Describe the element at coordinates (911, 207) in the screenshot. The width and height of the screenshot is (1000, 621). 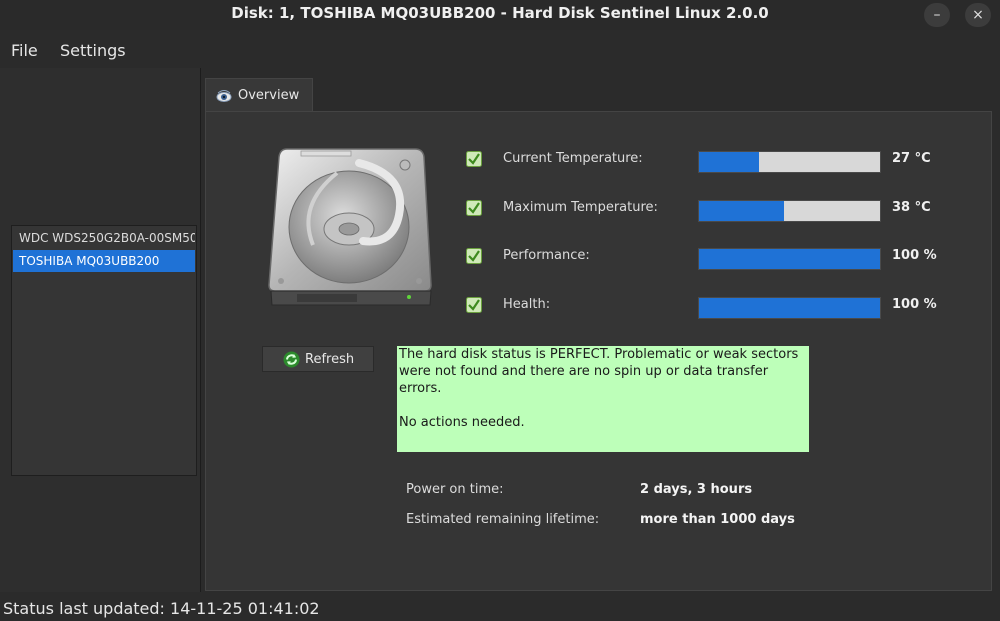
I see `metric-value: 38 °C` at that location.